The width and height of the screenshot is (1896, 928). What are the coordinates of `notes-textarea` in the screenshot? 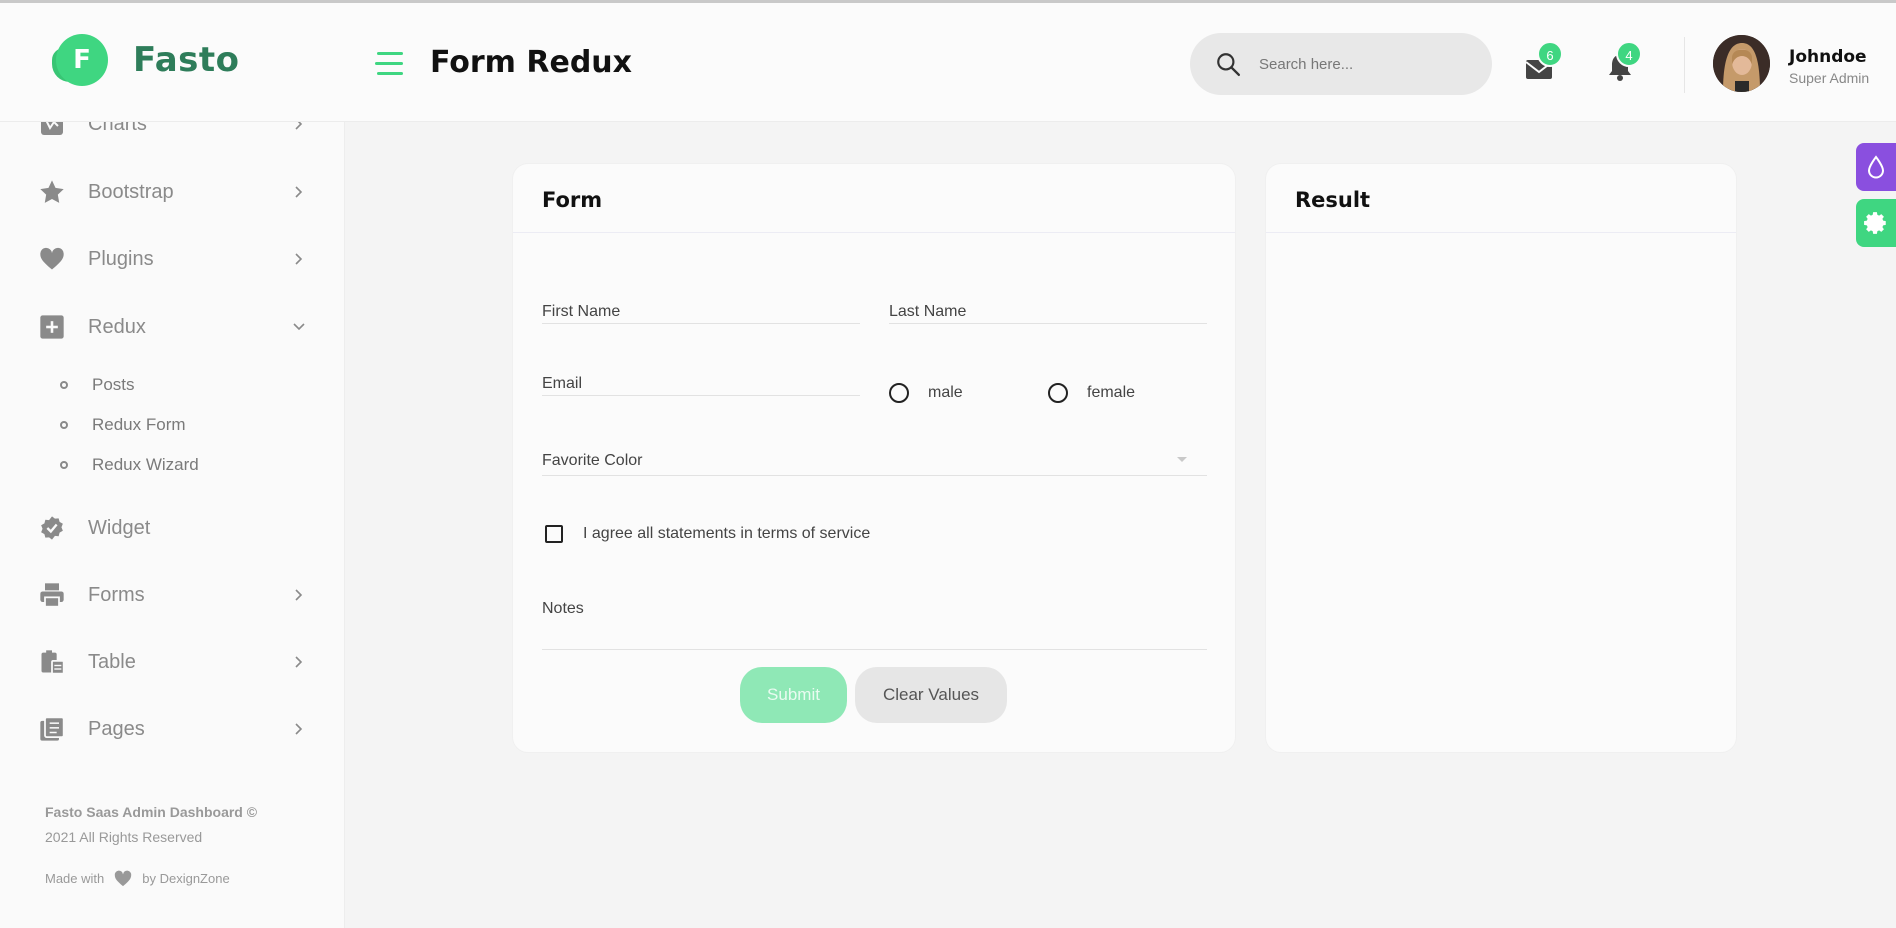 It's located at (874, 620).